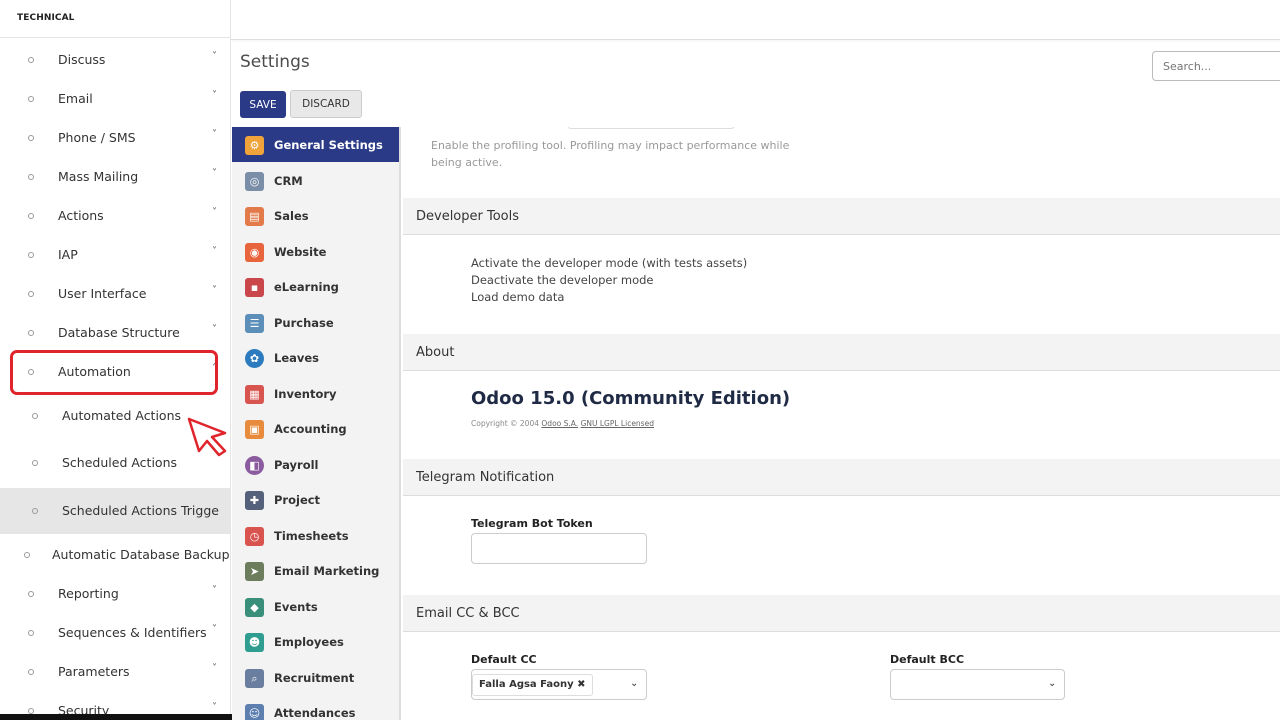  What do you see at coordinates (254, 536) in the screenshot?
I see `stopwatch-icon: ◷` at bounding box center [254, 536].